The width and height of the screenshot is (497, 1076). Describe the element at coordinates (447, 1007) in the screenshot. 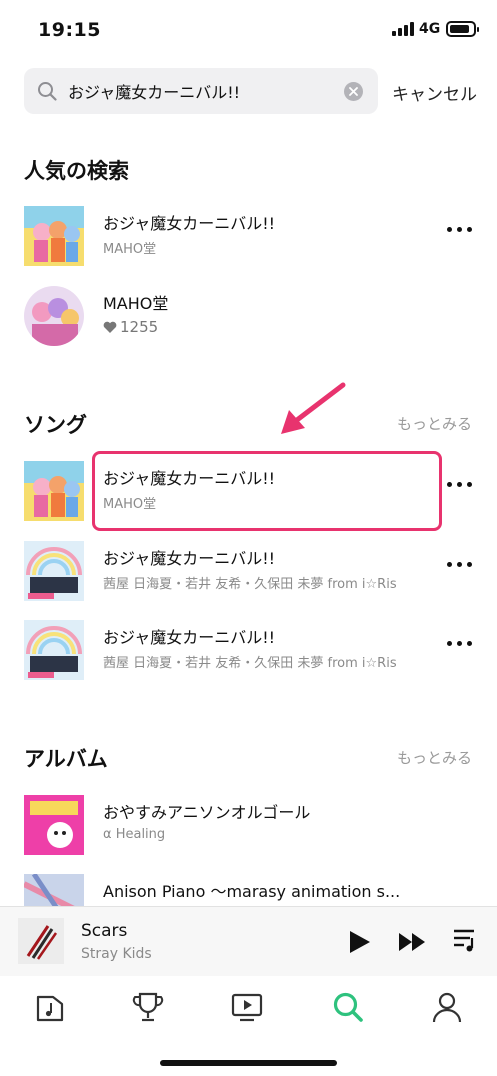

I see `person-icon` at that location.